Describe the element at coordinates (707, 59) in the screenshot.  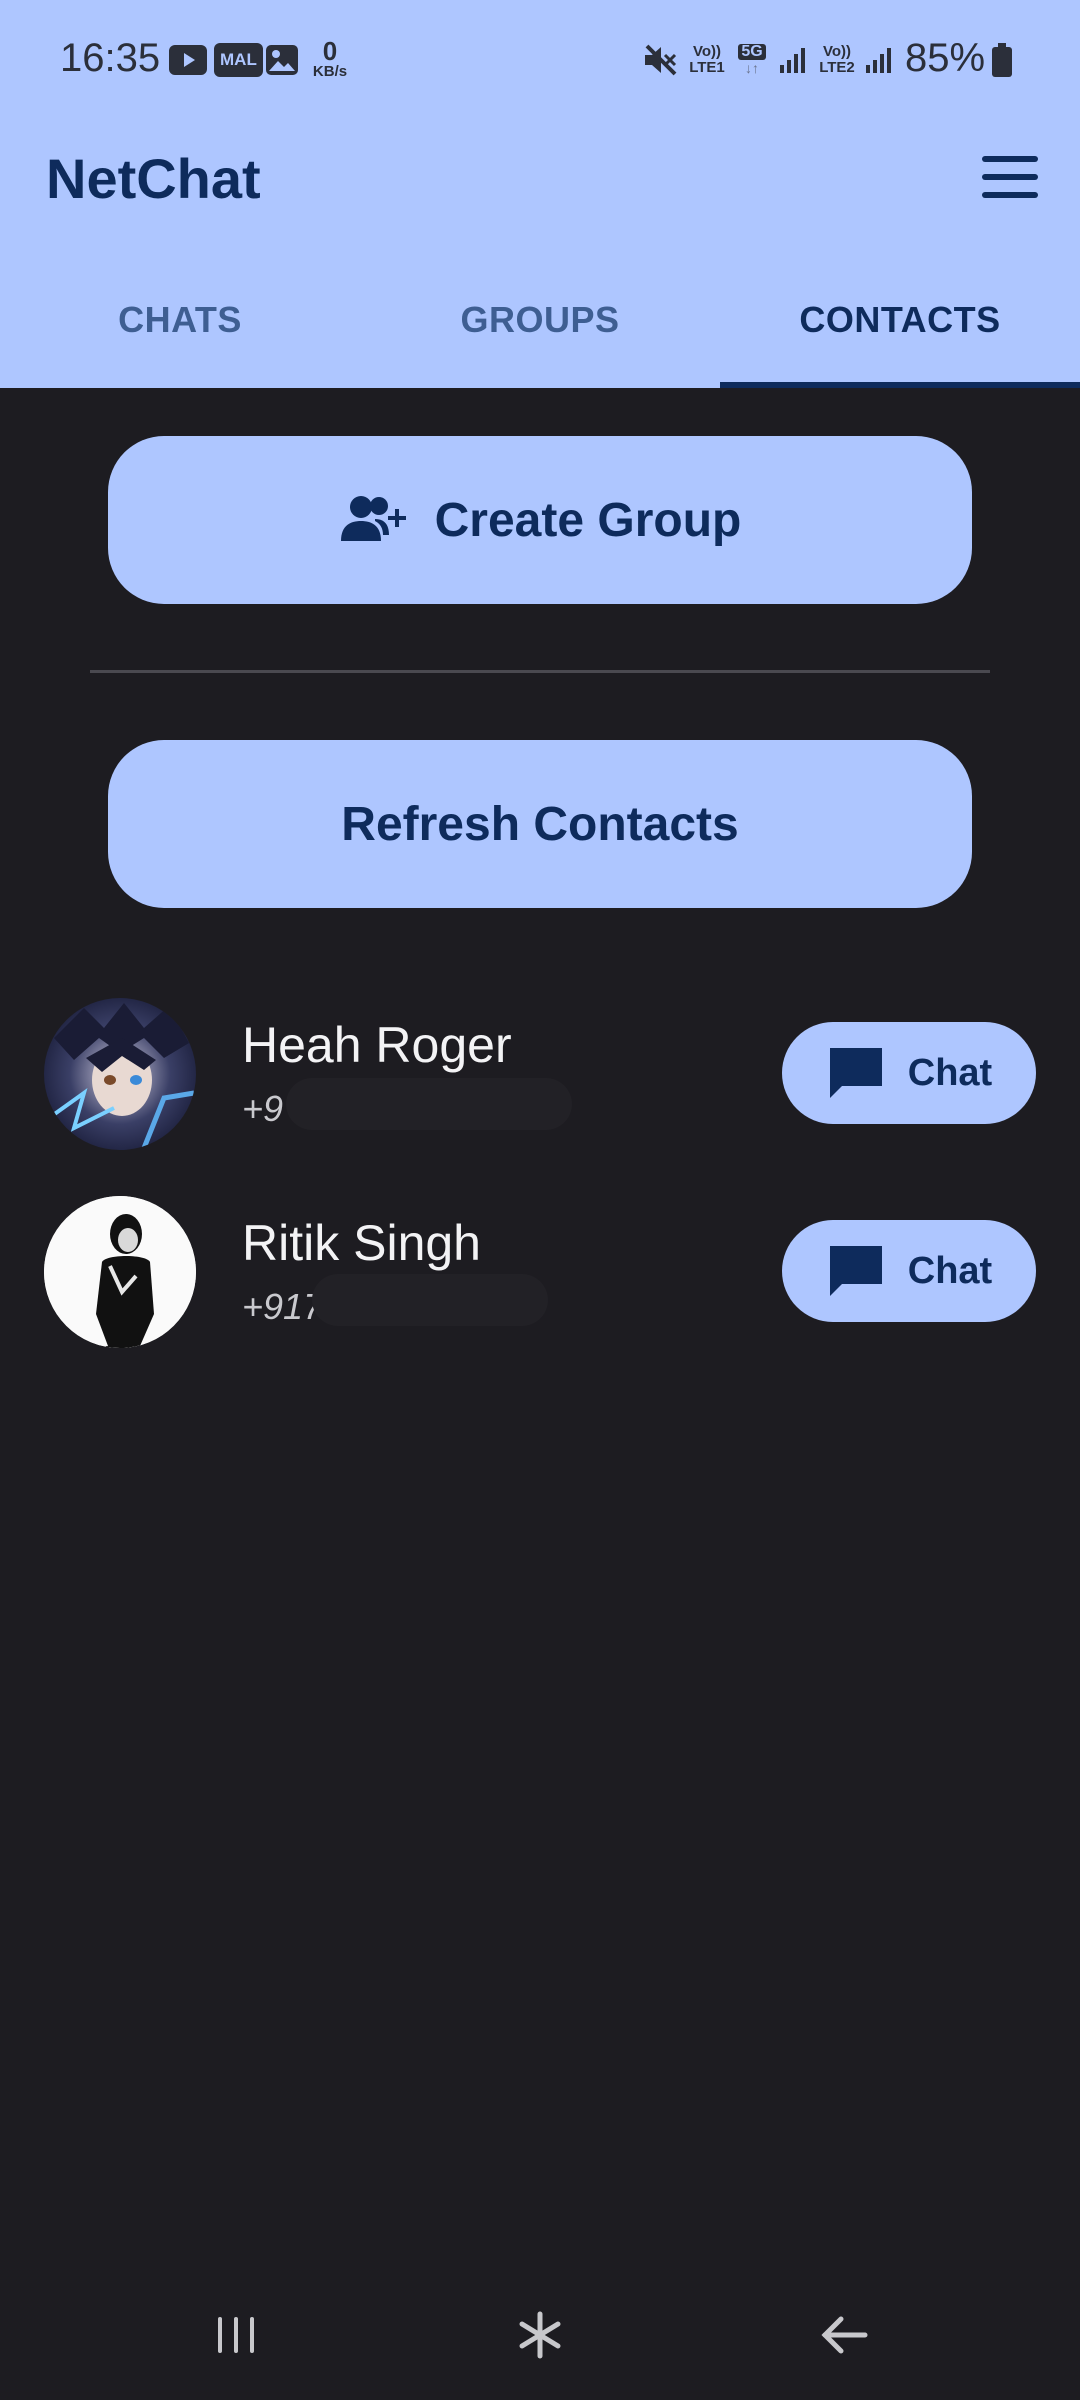
I see `volte1-icon: Vo)) LTE1` at that location.